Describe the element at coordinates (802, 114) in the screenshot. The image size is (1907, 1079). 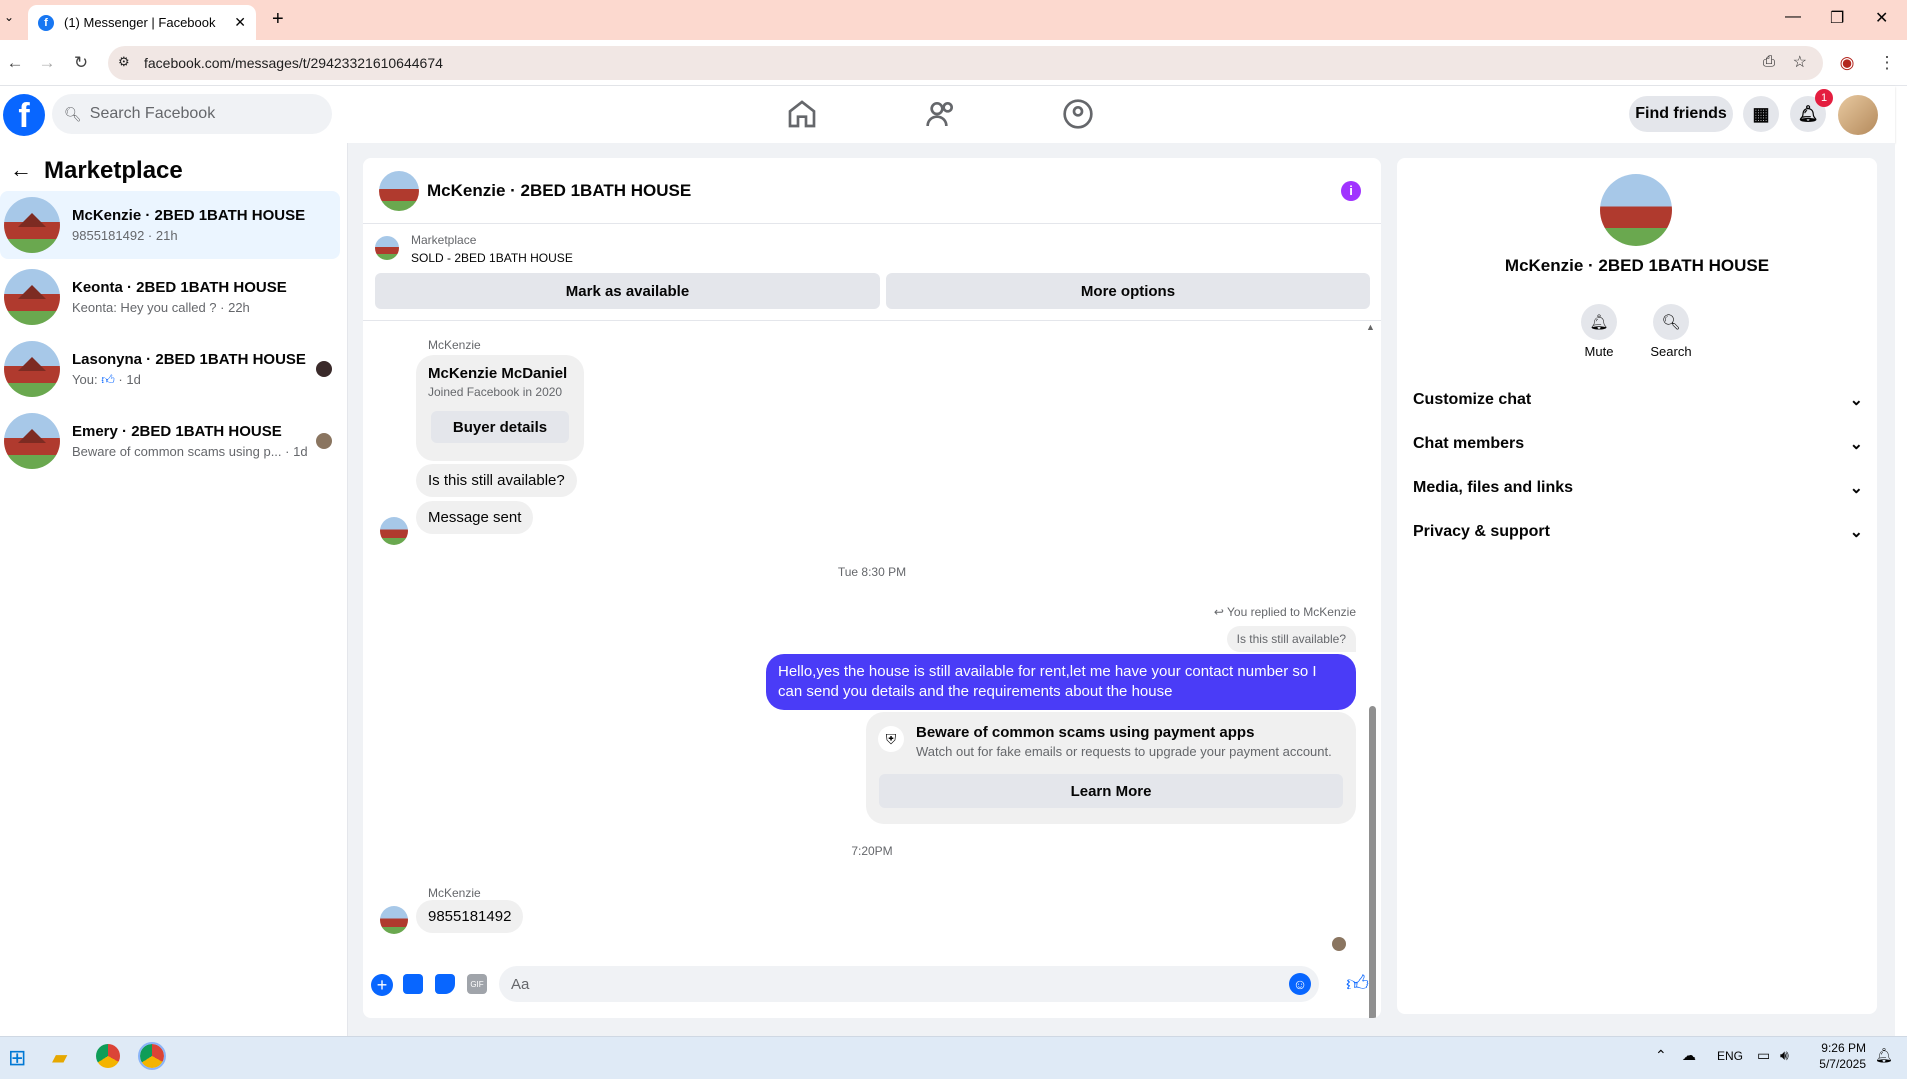
I see `home-icon` at that location.